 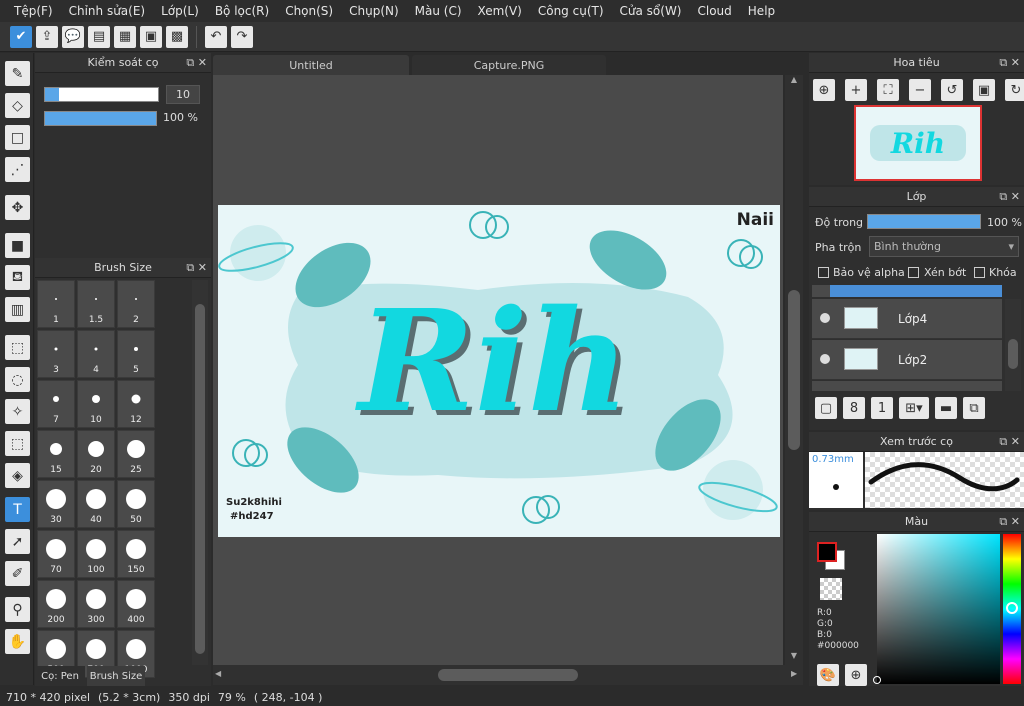 What do you see at coordinates (907, 319) in the screenshot?
I see `layer-row: Lớp4` at bounding box center [907, 319].